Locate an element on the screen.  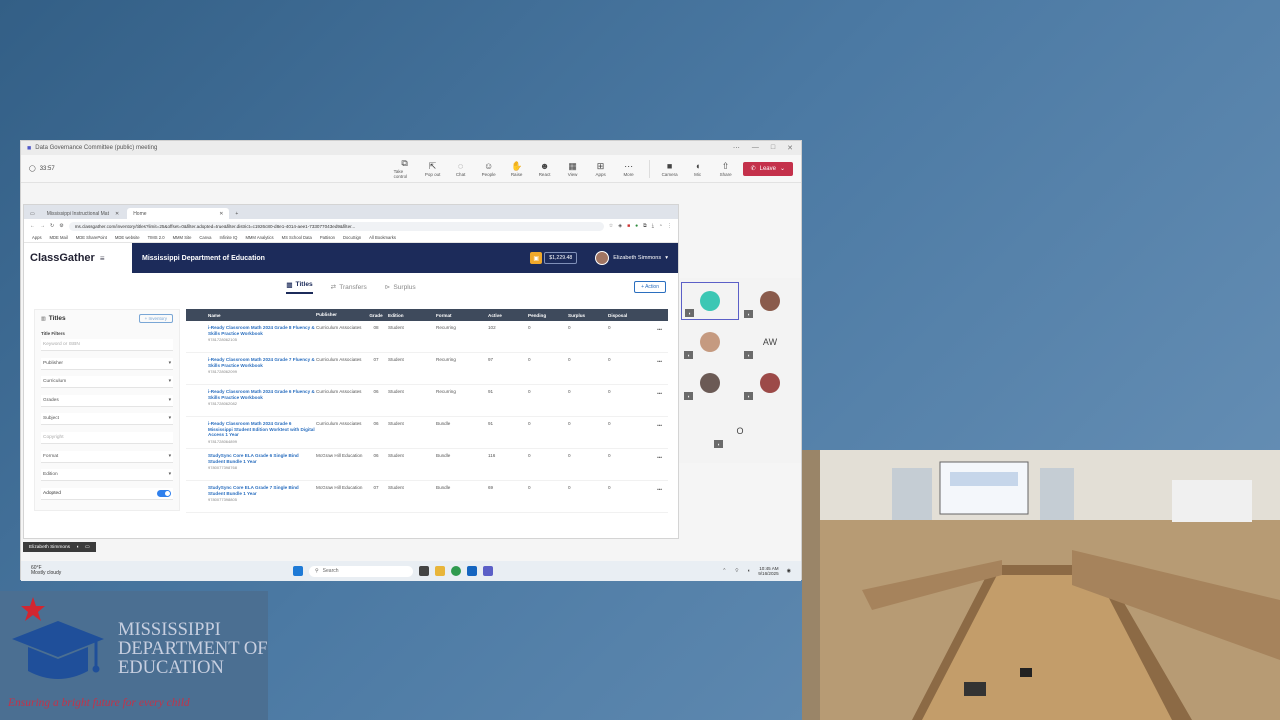
column-header: Publisher is located at coordinates (340, 315).